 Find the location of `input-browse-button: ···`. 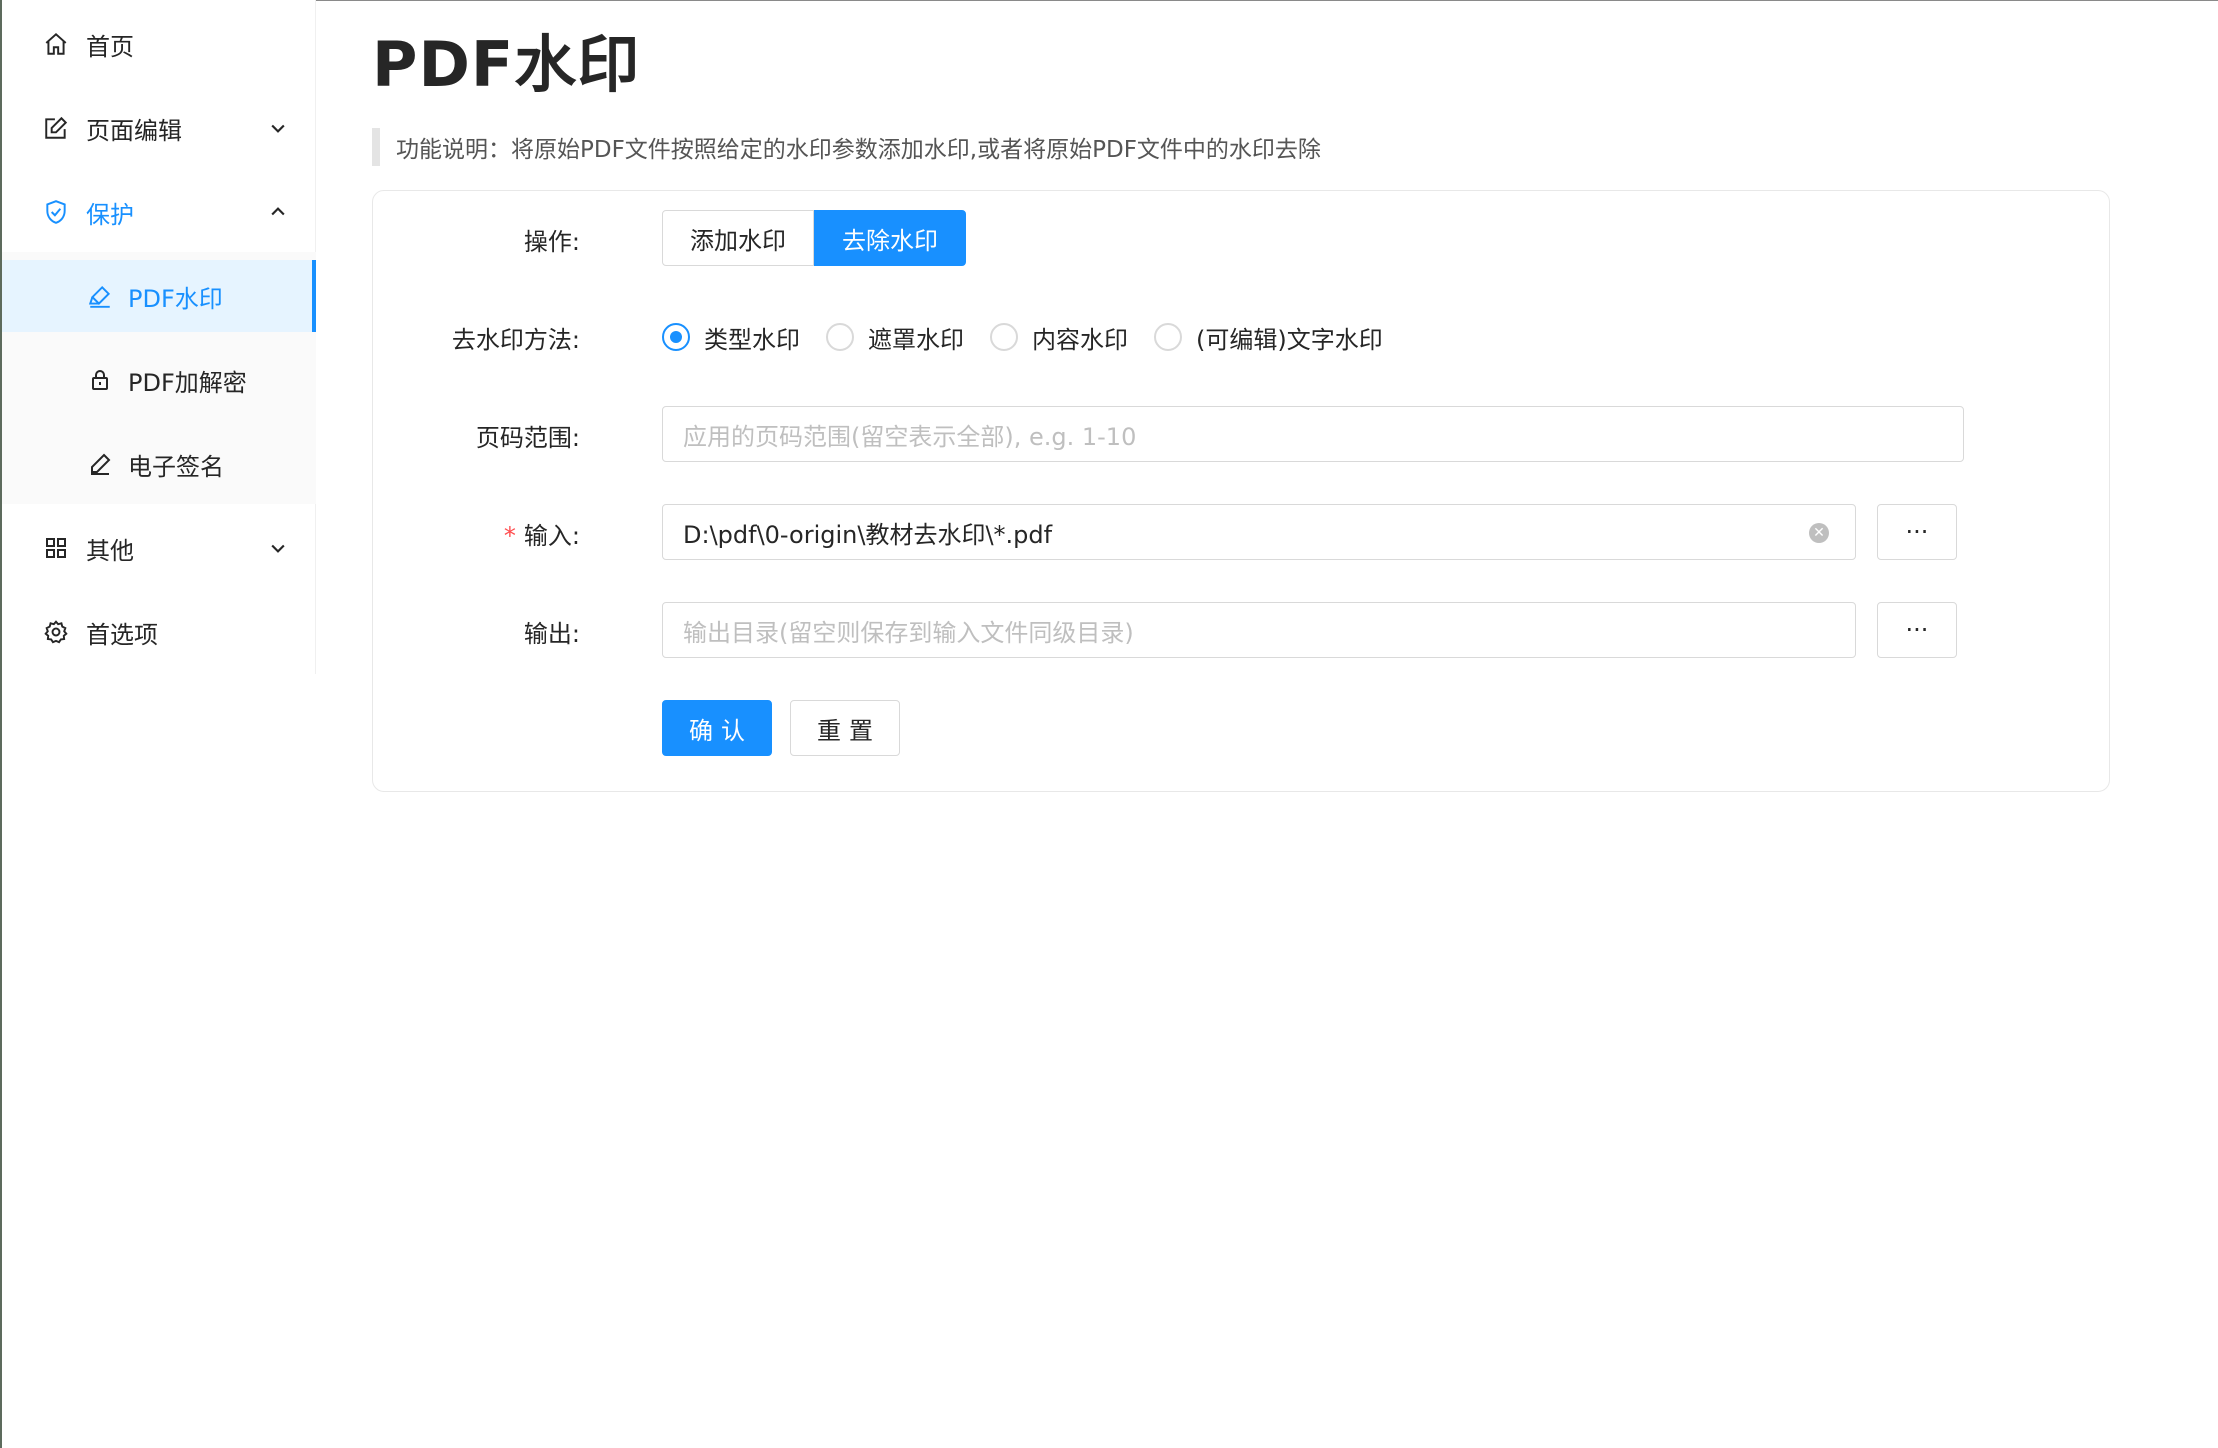

input-browse-button: ··· is located at coordinates (1917, 532).